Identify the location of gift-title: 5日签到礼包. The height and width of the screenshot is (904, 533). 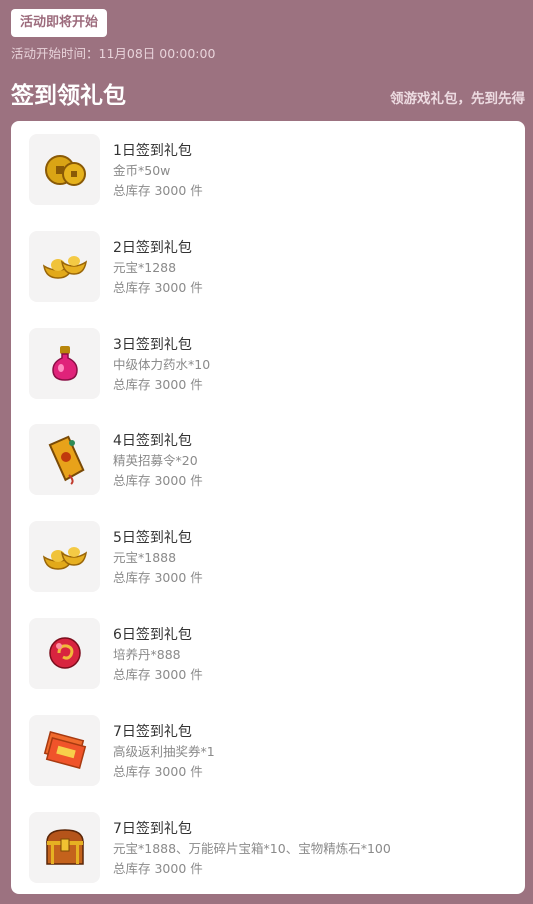
(152, 538).